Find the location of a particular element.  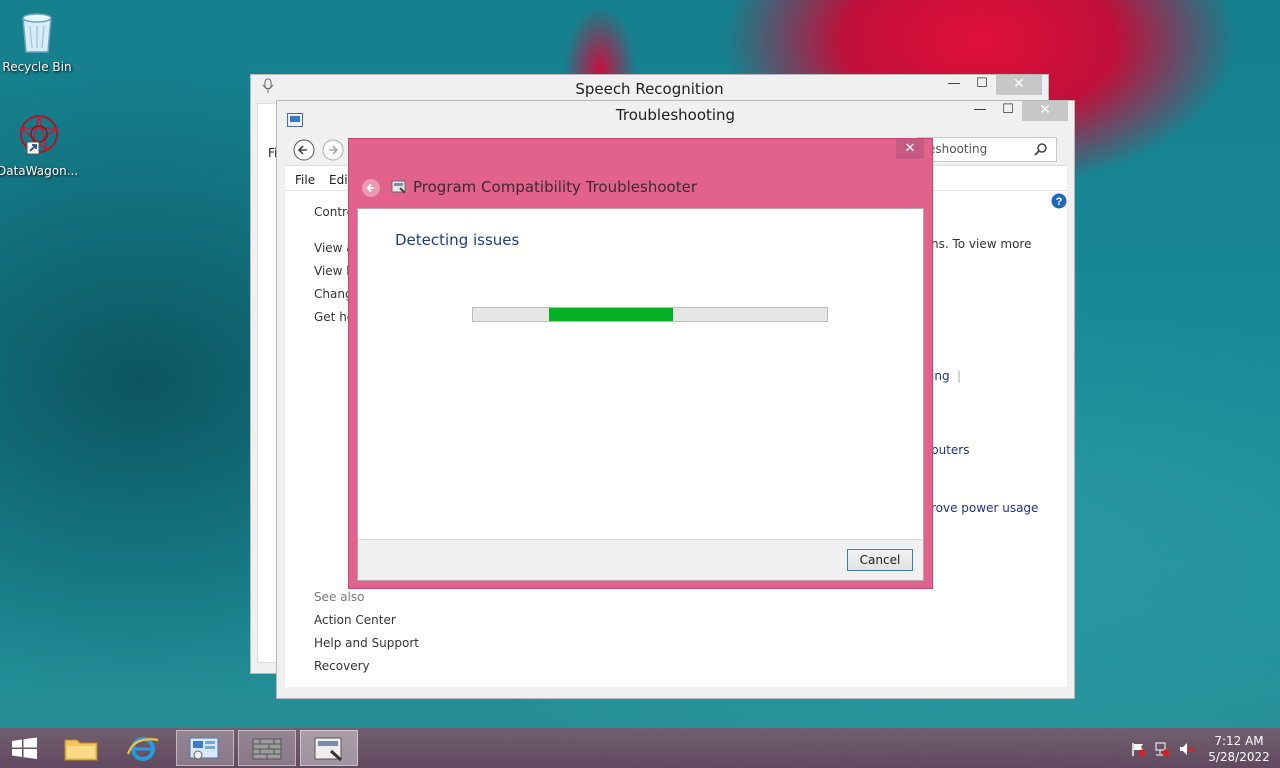

taskbar-control-panel is located at coordinates (205, 748).